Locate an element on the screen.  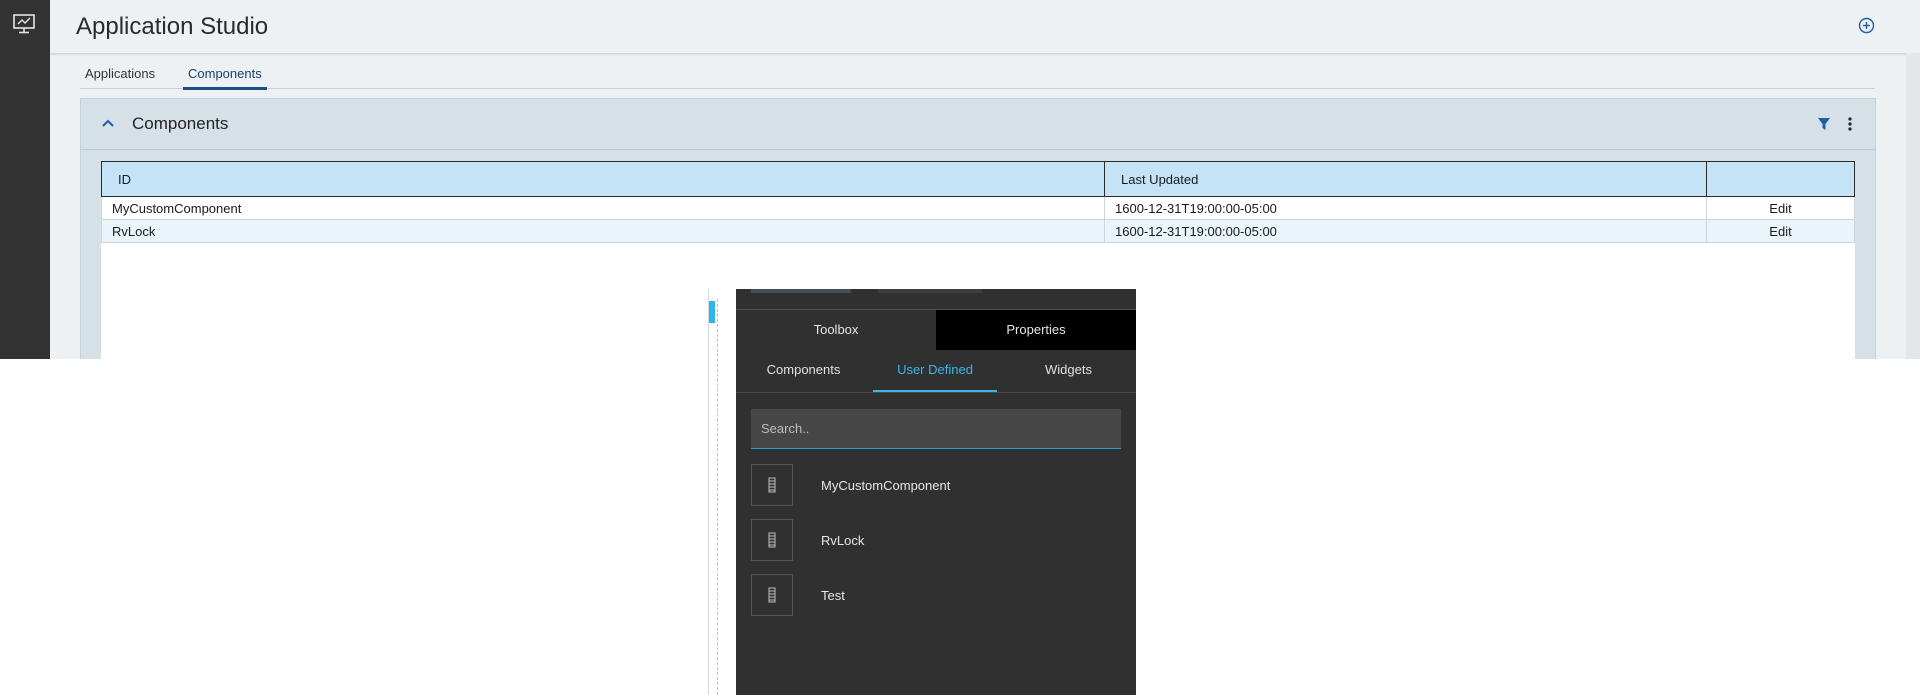
list-item: MyCustomComponent is located at coordinates (936, 487).